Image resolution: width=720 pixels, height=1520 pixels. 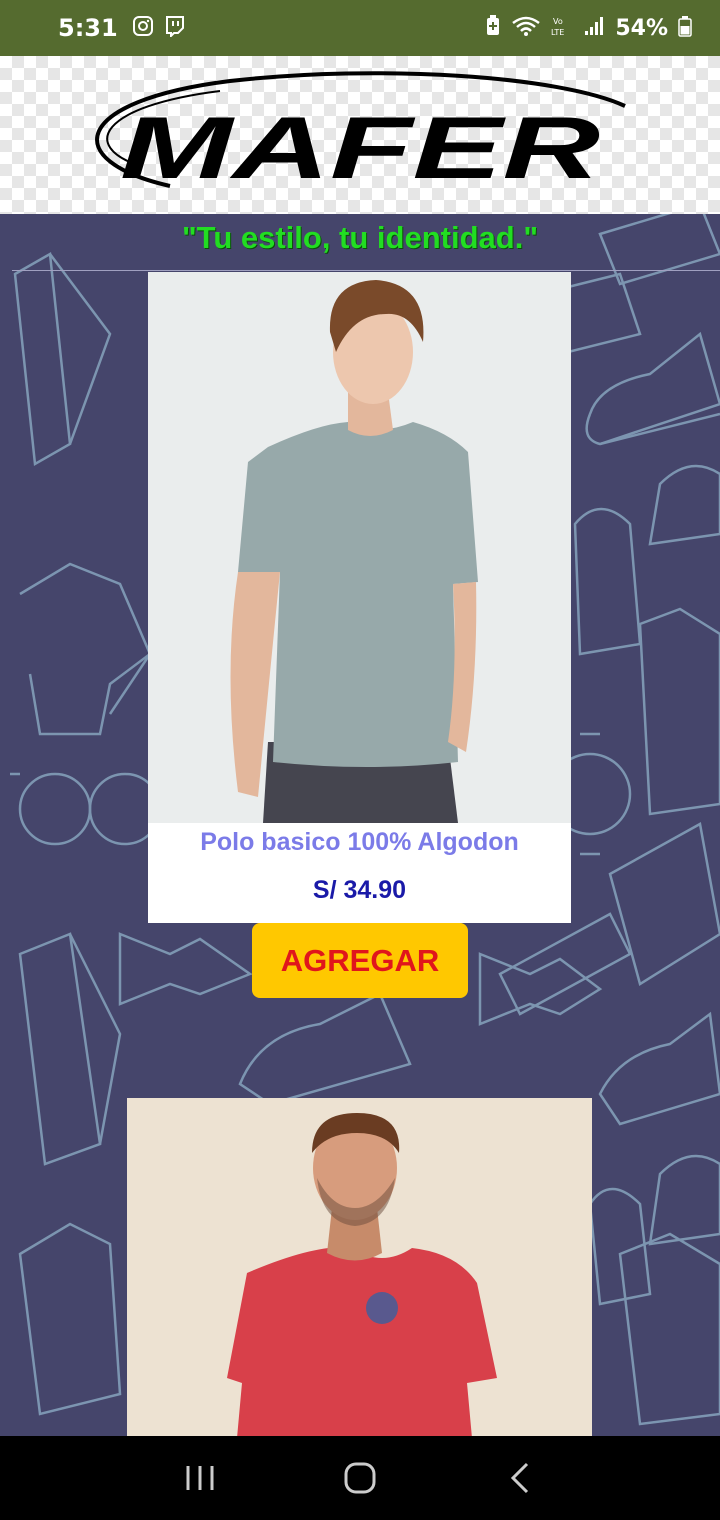 I want to click on product-name: Polo basico 100% Algodon, so click(x=359, y=842).